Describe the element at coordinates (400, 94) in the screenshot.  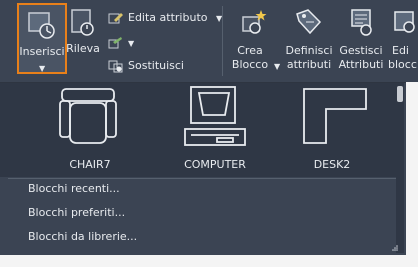
I see `scrollbar-thumb` at that location.